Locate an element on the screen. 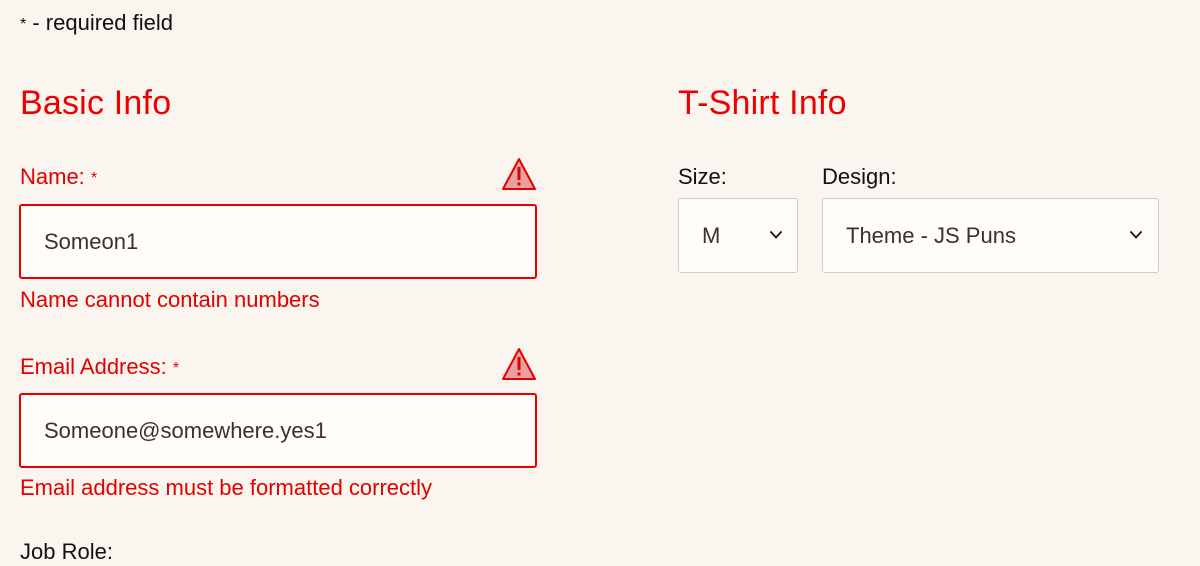 The image size is (1200, 566). email-label: Email Address: * is located at coordinates (99, 368).